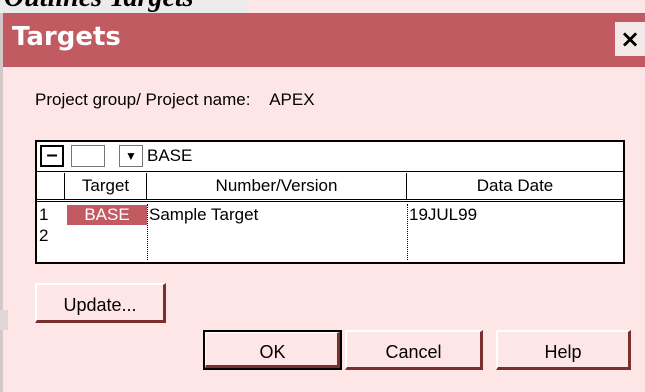 The image size is (645, 392). What do you see at coordinates (324, 40) in the screenshot?
I see `title-bar: Targets ×` at bounding box center [324, 40].